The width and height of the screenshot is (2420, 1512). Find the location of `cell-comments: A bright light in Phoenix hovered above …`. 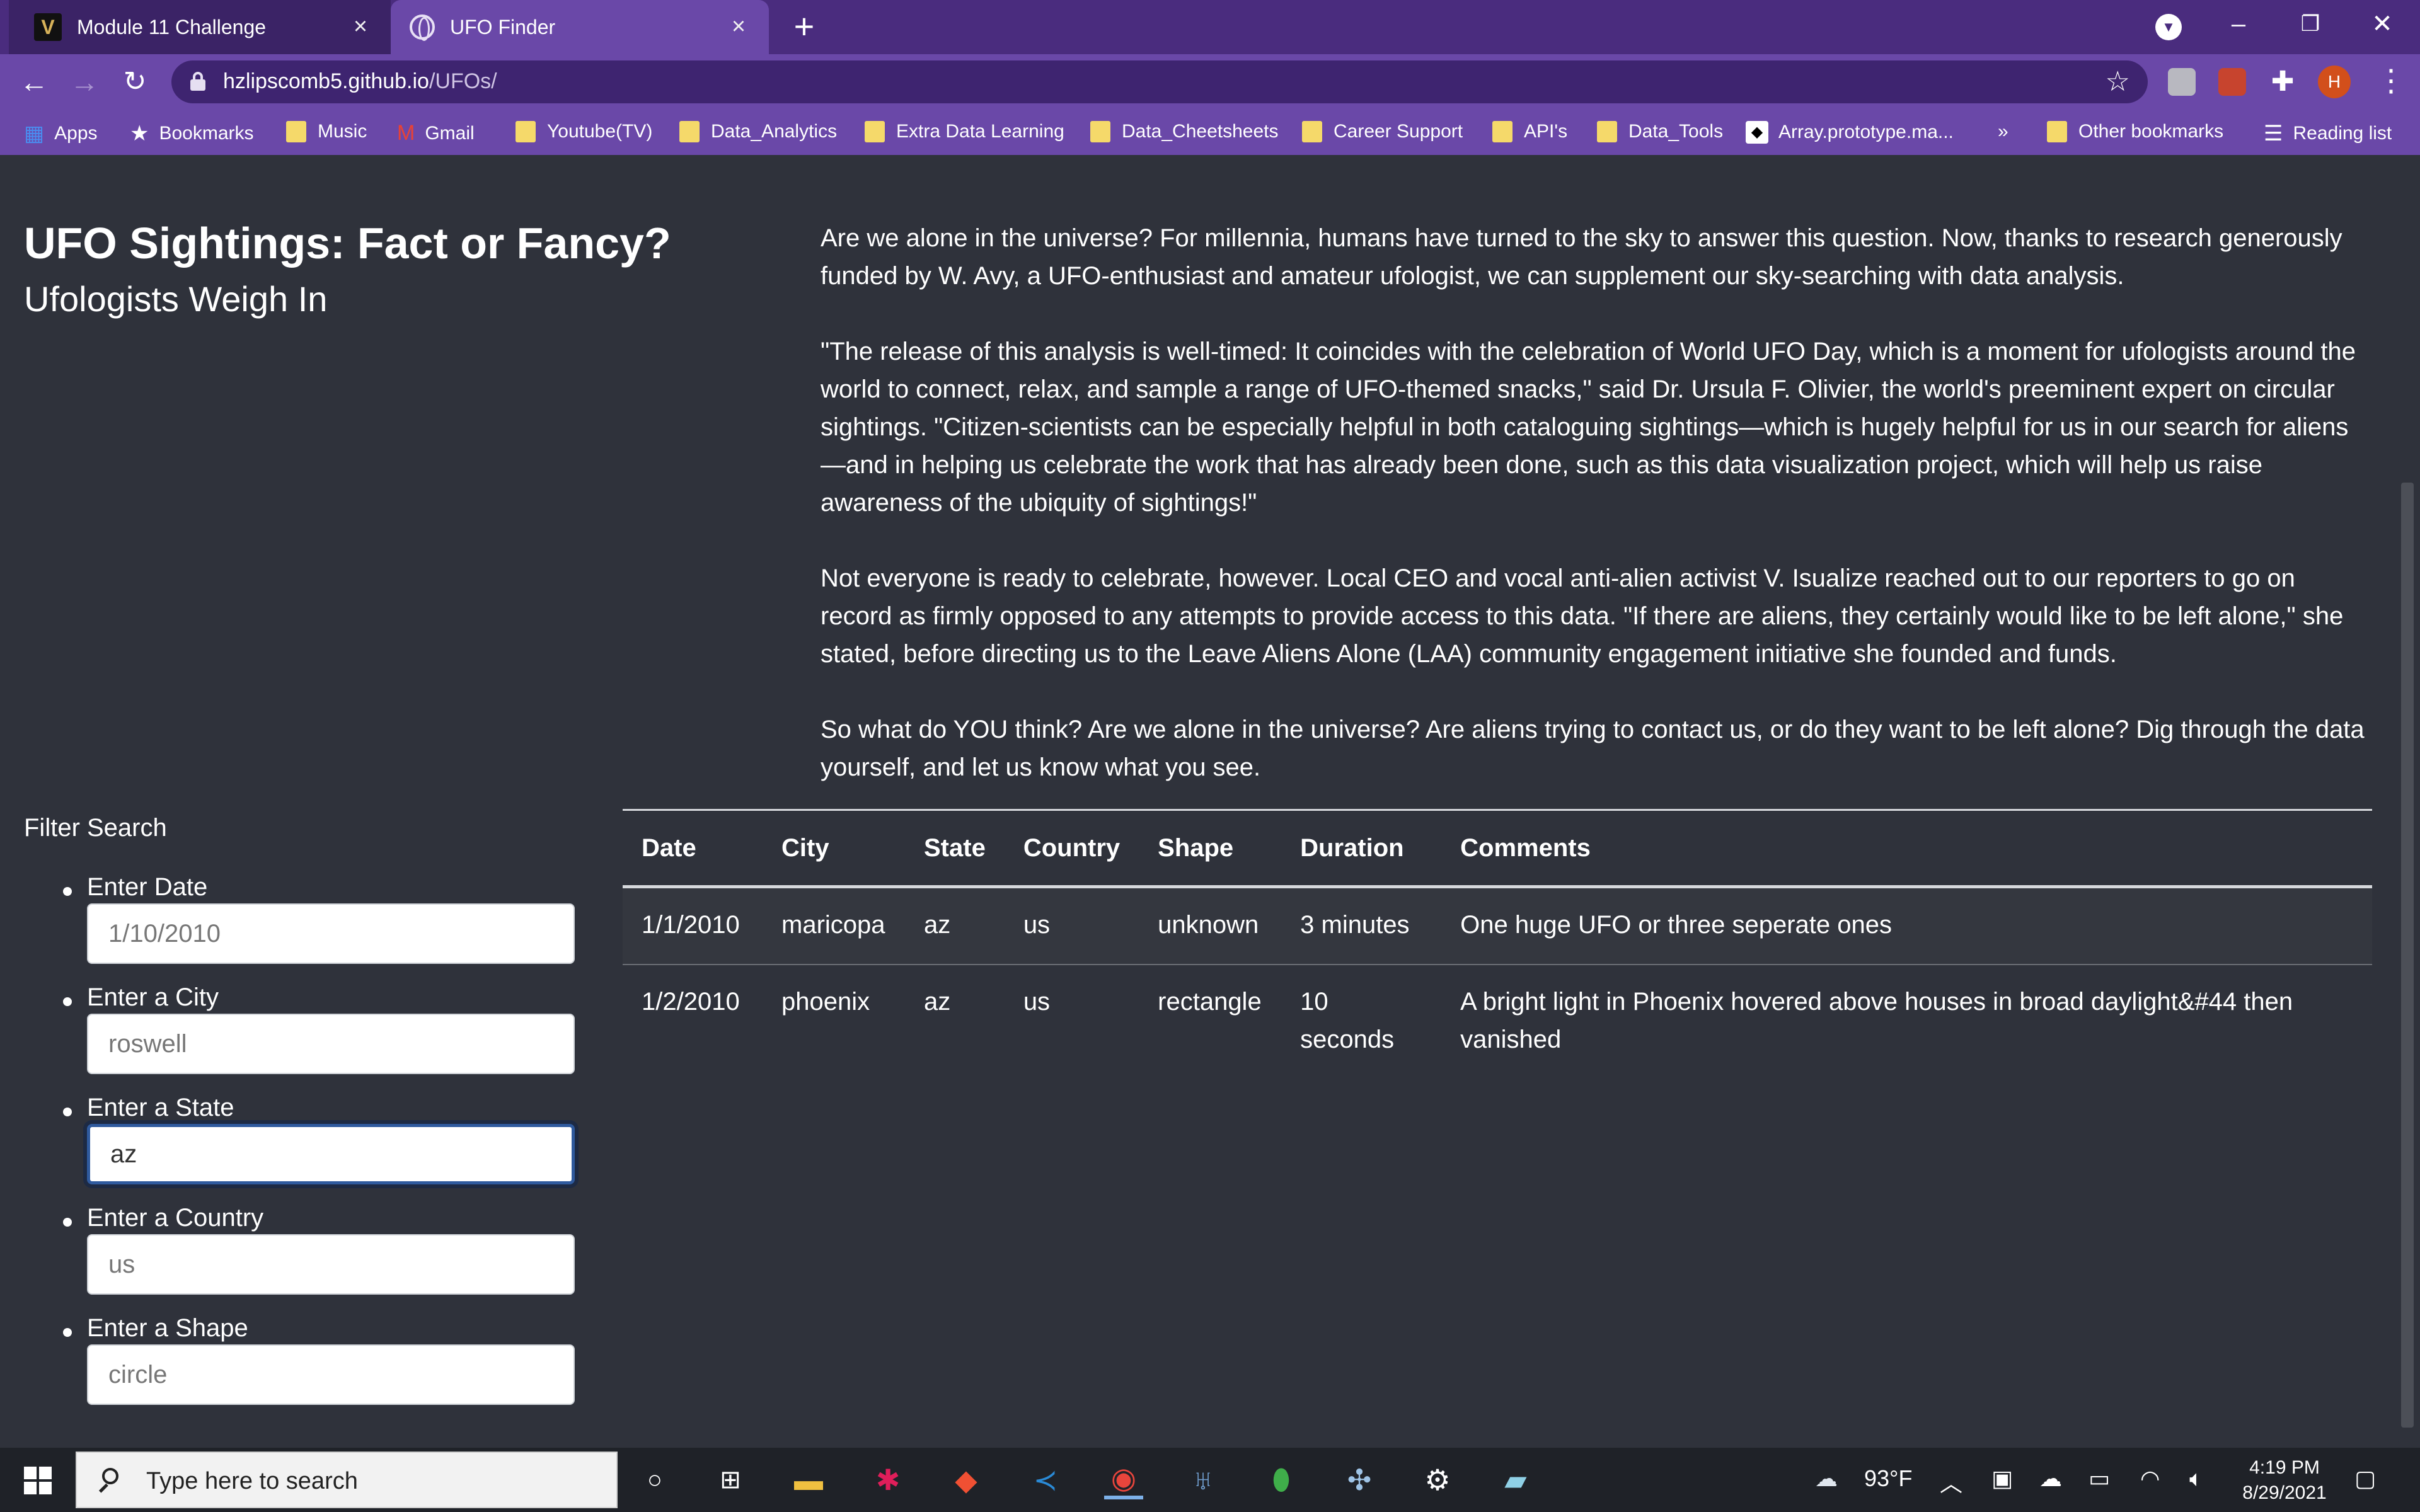

cell-comments: A bright light in Phoenix hovered above … is located at coordinates (1877, 1020).